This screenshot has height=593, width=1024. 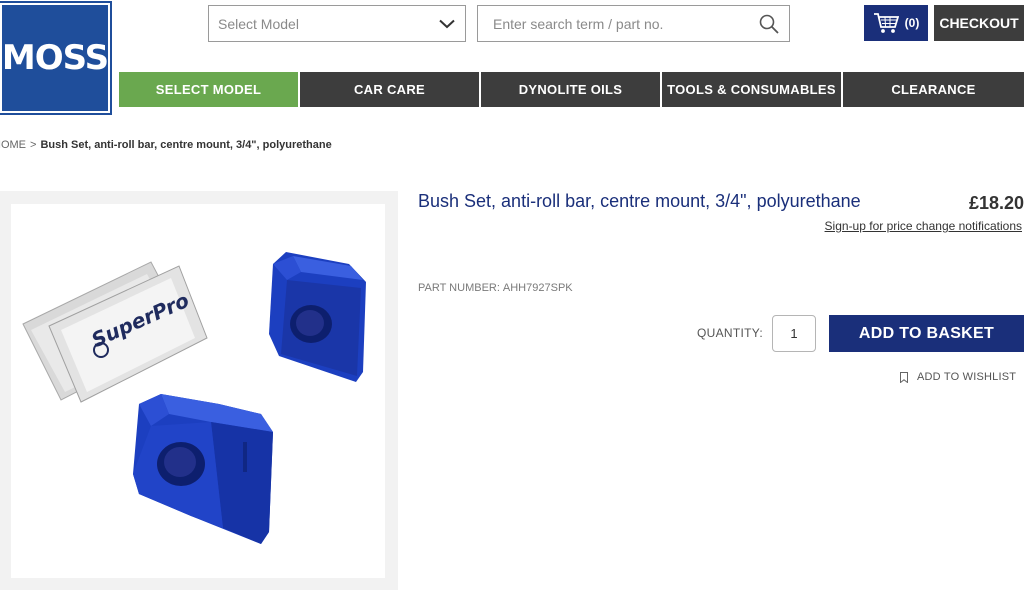 What do you see at coordinates (618, 23) in the screenshot?
I see `search-input` at bounding box center [618, 23].